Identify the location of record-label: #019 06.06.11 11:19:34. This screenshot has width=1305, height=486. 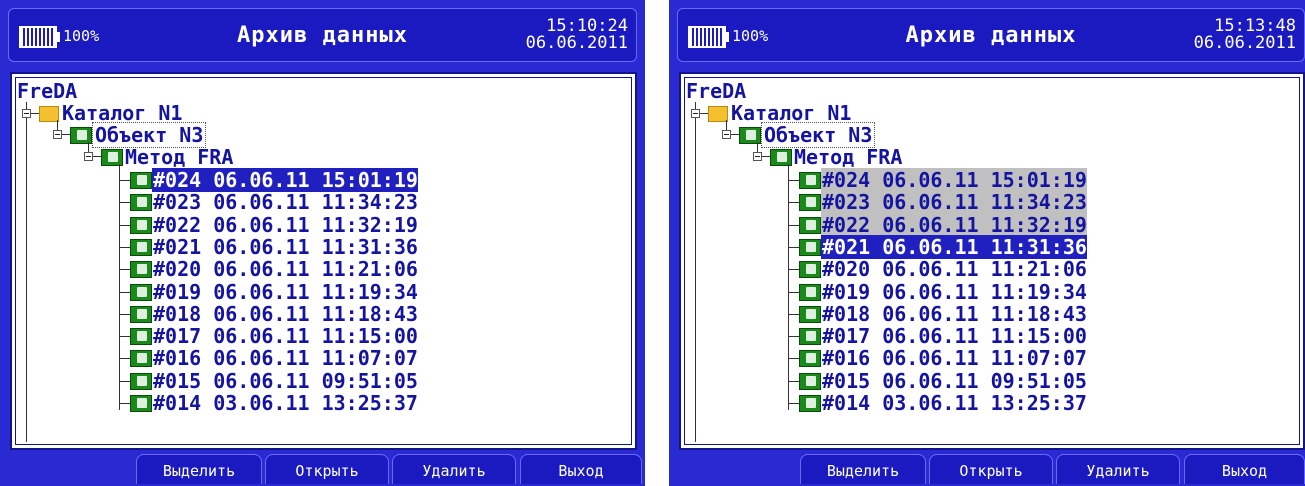
(954, 291).